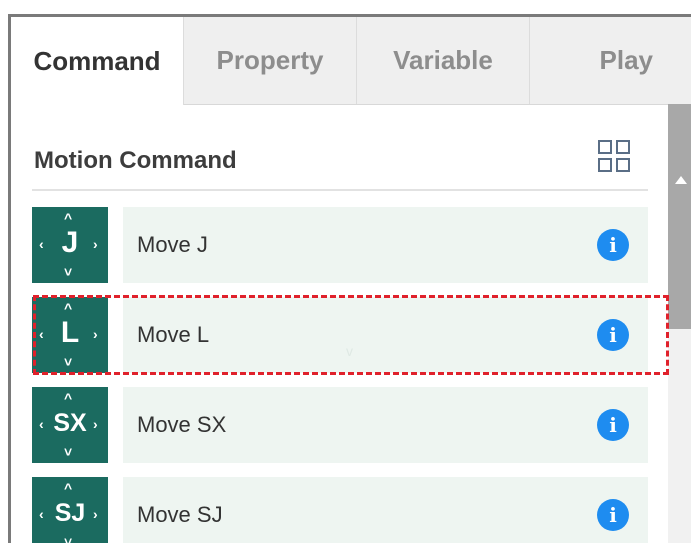  Describe the element at coordinates (385, 245) in the screenshot. I see `command-row: Move J i` at that location.